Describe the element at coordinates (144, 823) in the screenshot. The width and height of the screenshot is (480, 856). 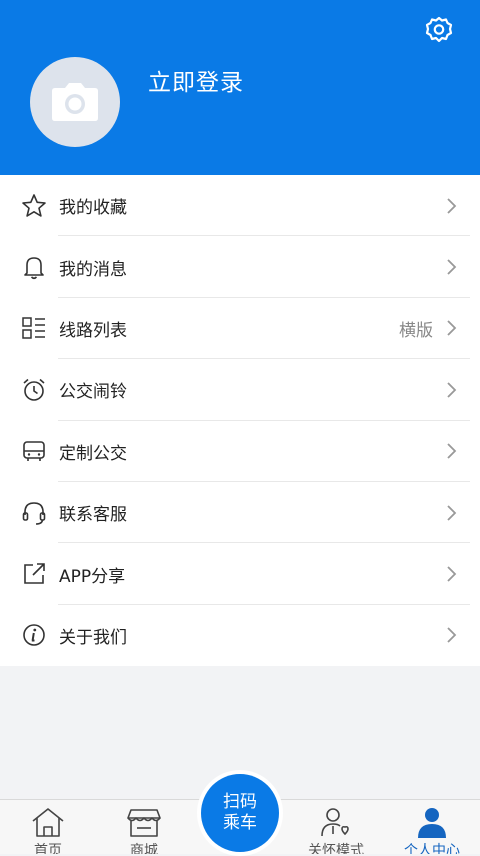
I see `store-icon` at that location.